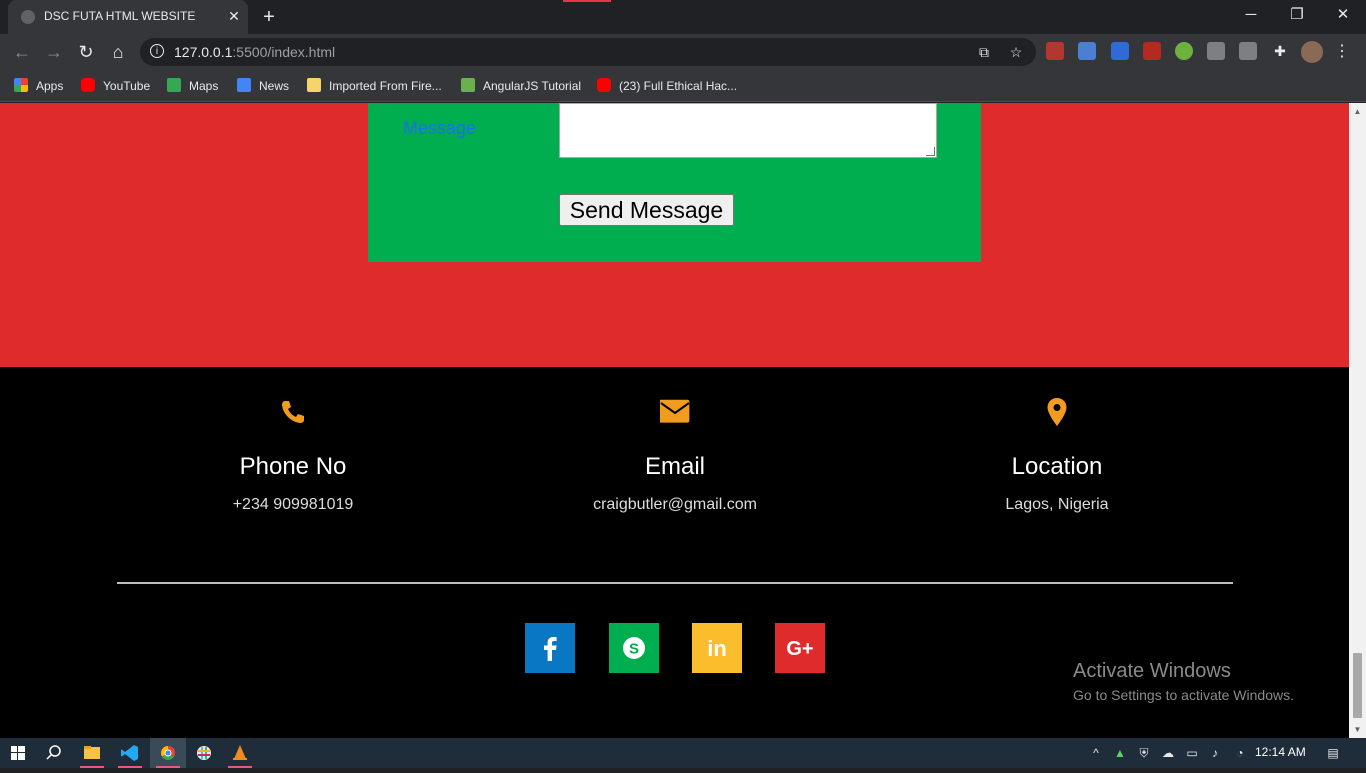 The height and width of the screenshot is (773, 1366). I want to click on taskbar-clock: 12:14 AM, so click(1280, 752).